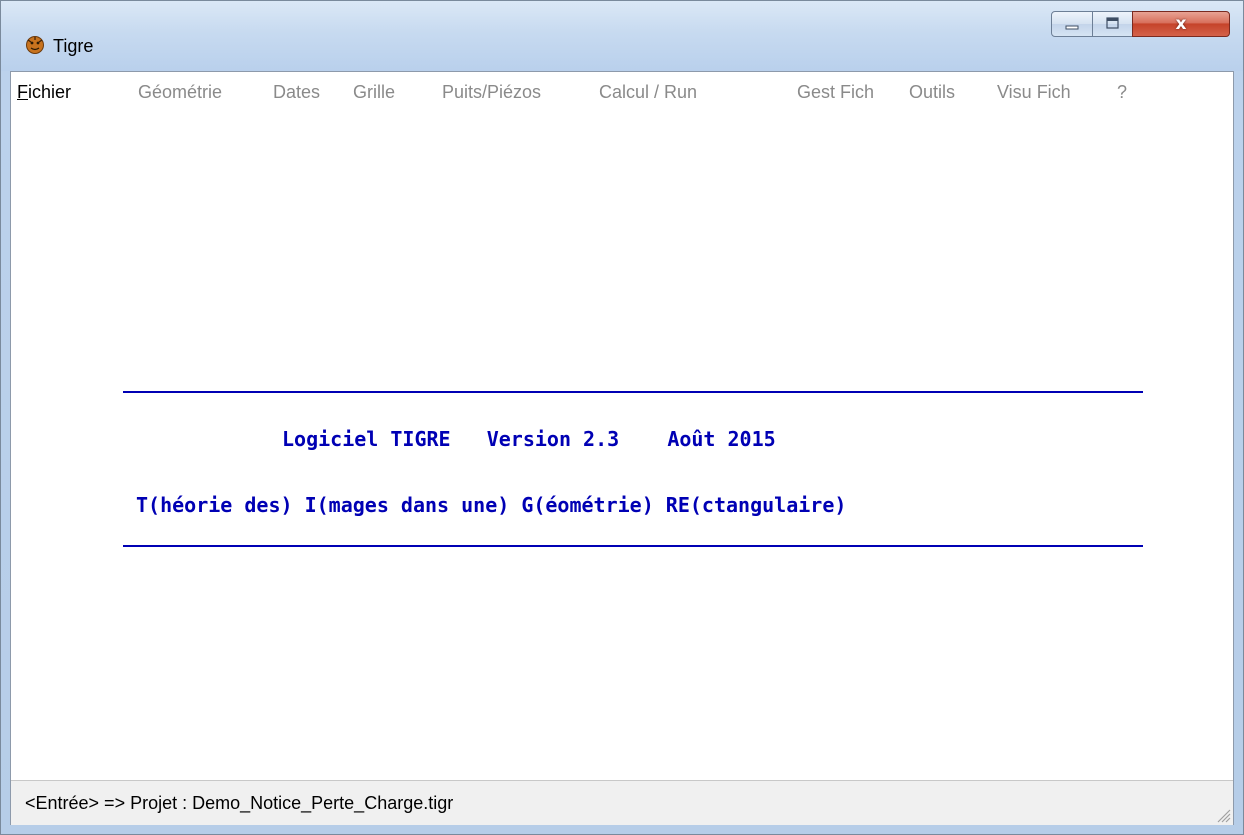 This screenshot has width=1244, height=835. I want to click on maximize-button, so click(1112, 24).